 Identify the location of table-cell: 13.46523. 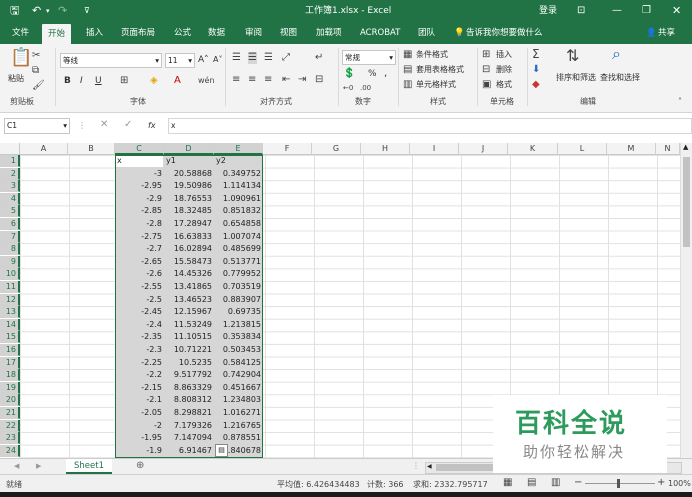
(189, 300).